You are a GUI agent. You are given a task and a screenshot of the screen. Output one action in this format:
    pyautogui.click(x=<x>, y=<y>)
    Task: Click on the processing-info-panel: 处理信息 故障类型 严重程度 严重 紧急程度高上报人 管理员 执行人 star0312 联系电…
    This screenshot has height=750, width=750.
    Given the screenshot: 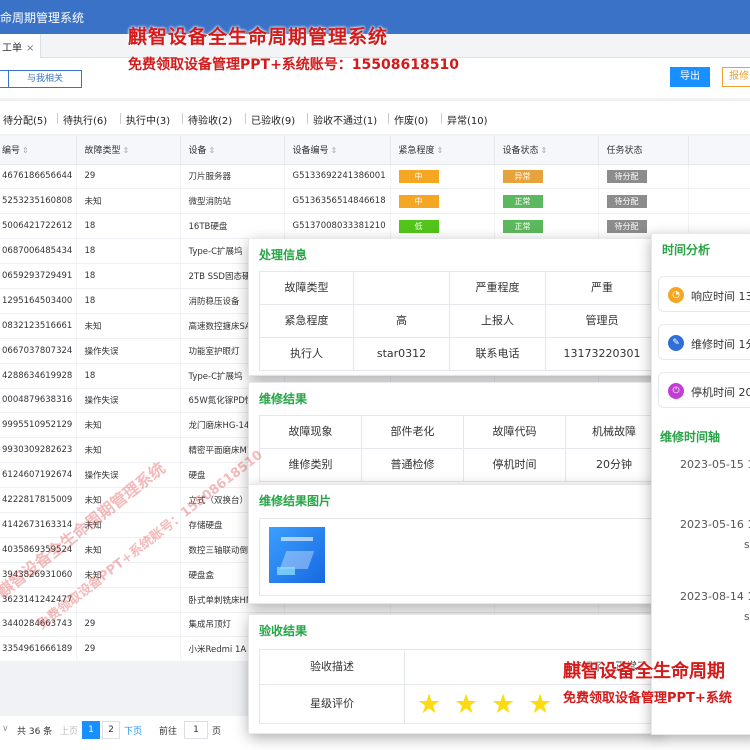 What is the action you would take?
    pyautogui.click(x=454, y=307)
    